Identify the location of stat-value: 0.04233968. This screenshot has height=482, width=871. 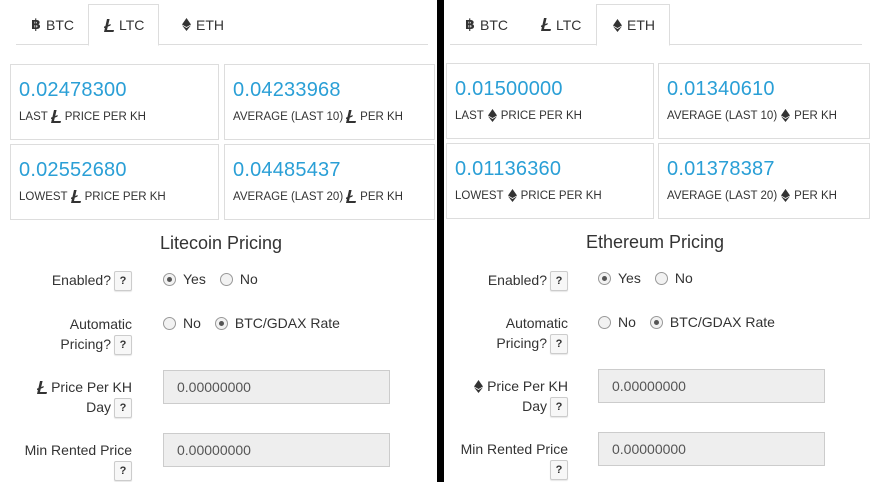
(287, 90).